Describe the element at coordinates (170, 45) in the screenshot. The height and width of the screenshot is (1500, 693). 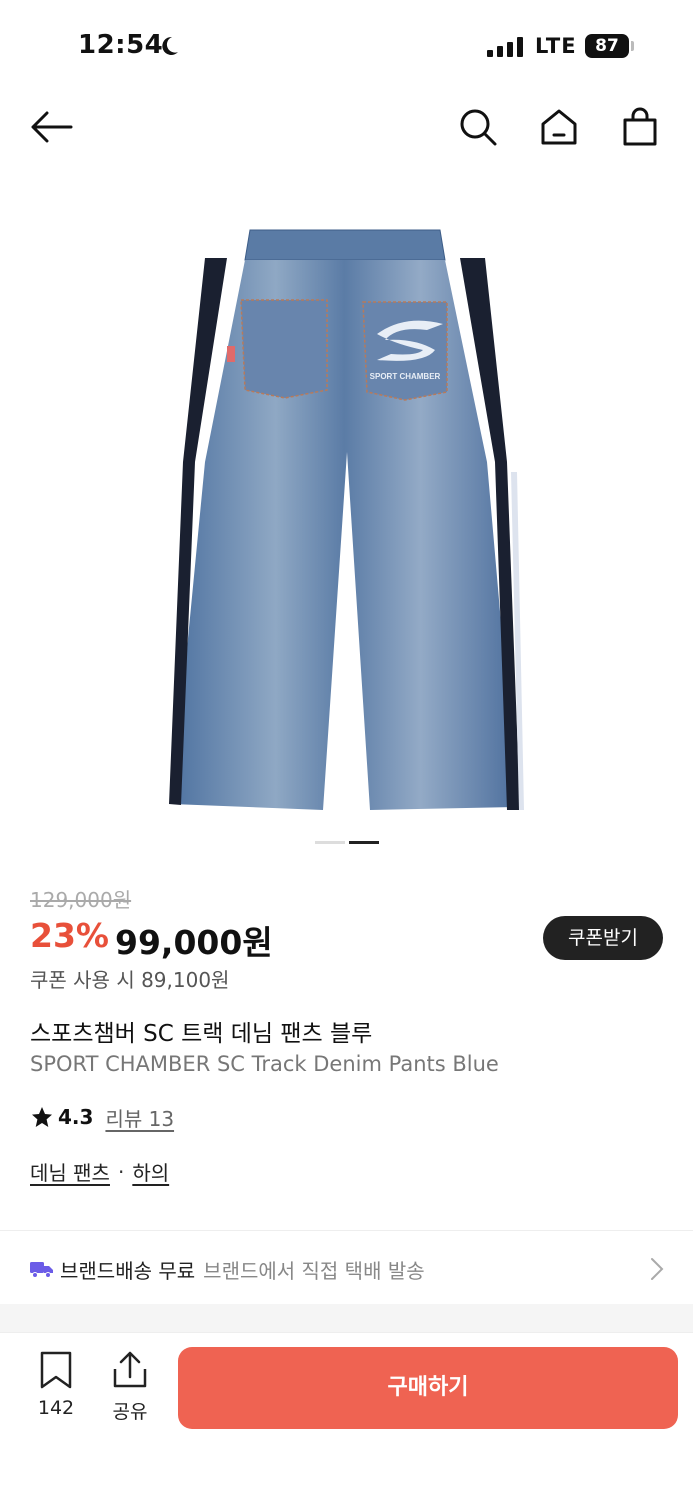
I see `moon-icon` at that location.